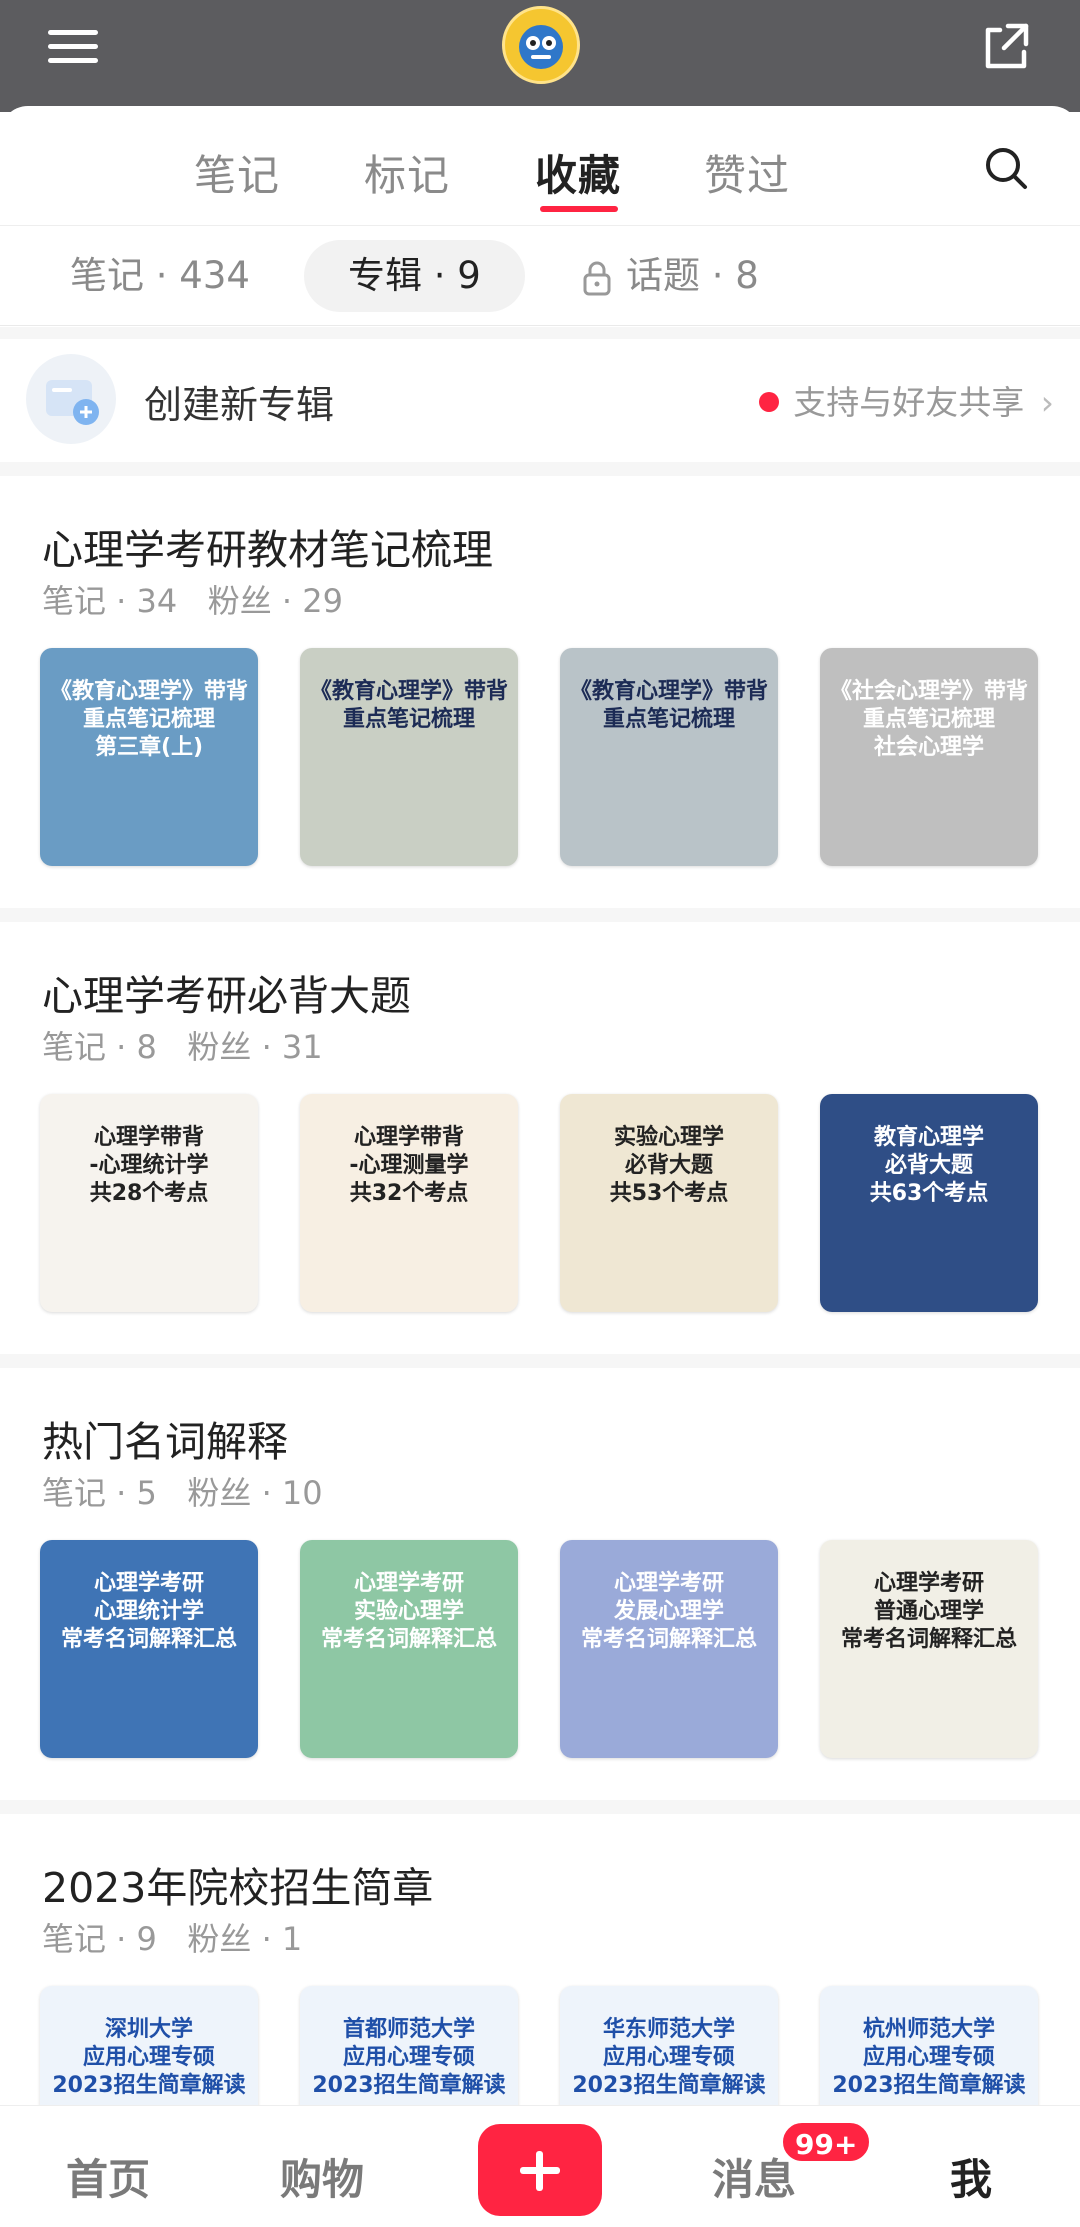 The image size is (1080, 2227). Describe the element at coordinates (668, 1611) in the screenshot. I see `thumbnail-text: 心理学考研 发展心理学 常考名词解释汇总` at that location.